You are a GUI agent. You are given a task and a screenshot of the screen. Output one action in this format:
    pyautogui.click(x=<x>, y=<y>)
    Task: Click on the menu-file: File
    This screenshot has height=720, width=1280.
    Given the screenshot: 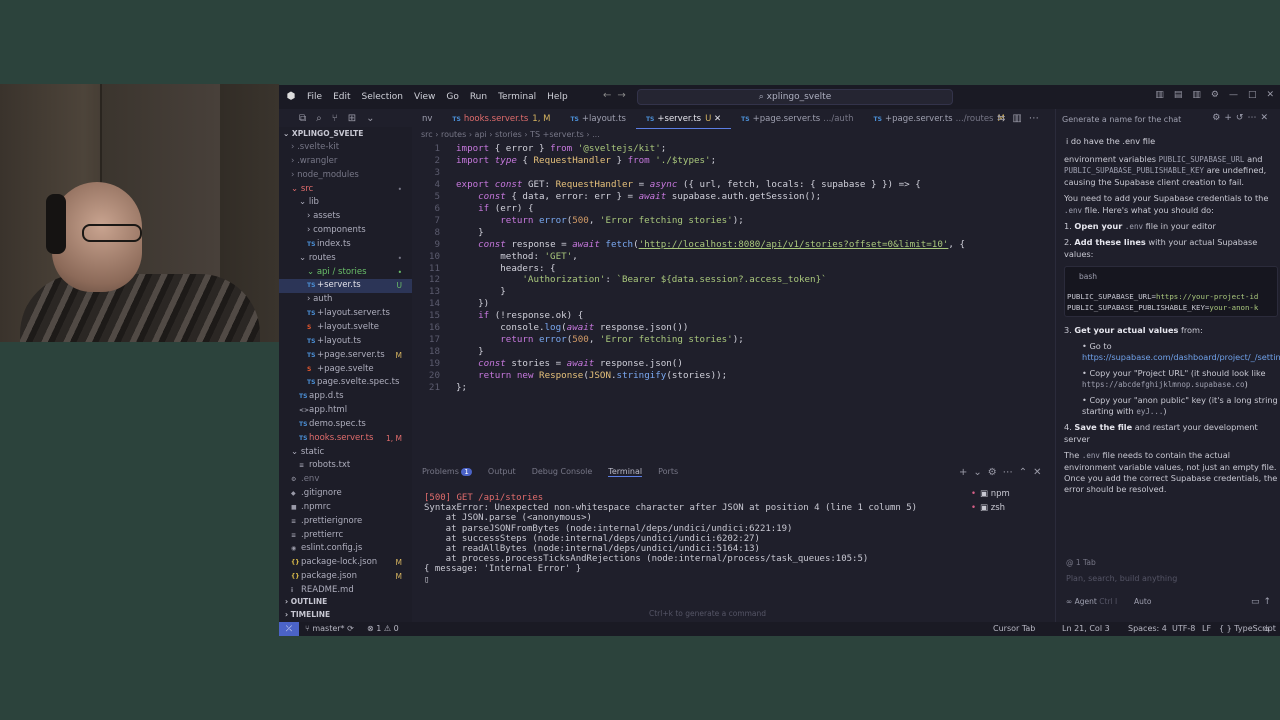 What is the action you would take?
    pyautogui.click(x=314, y=97)
    